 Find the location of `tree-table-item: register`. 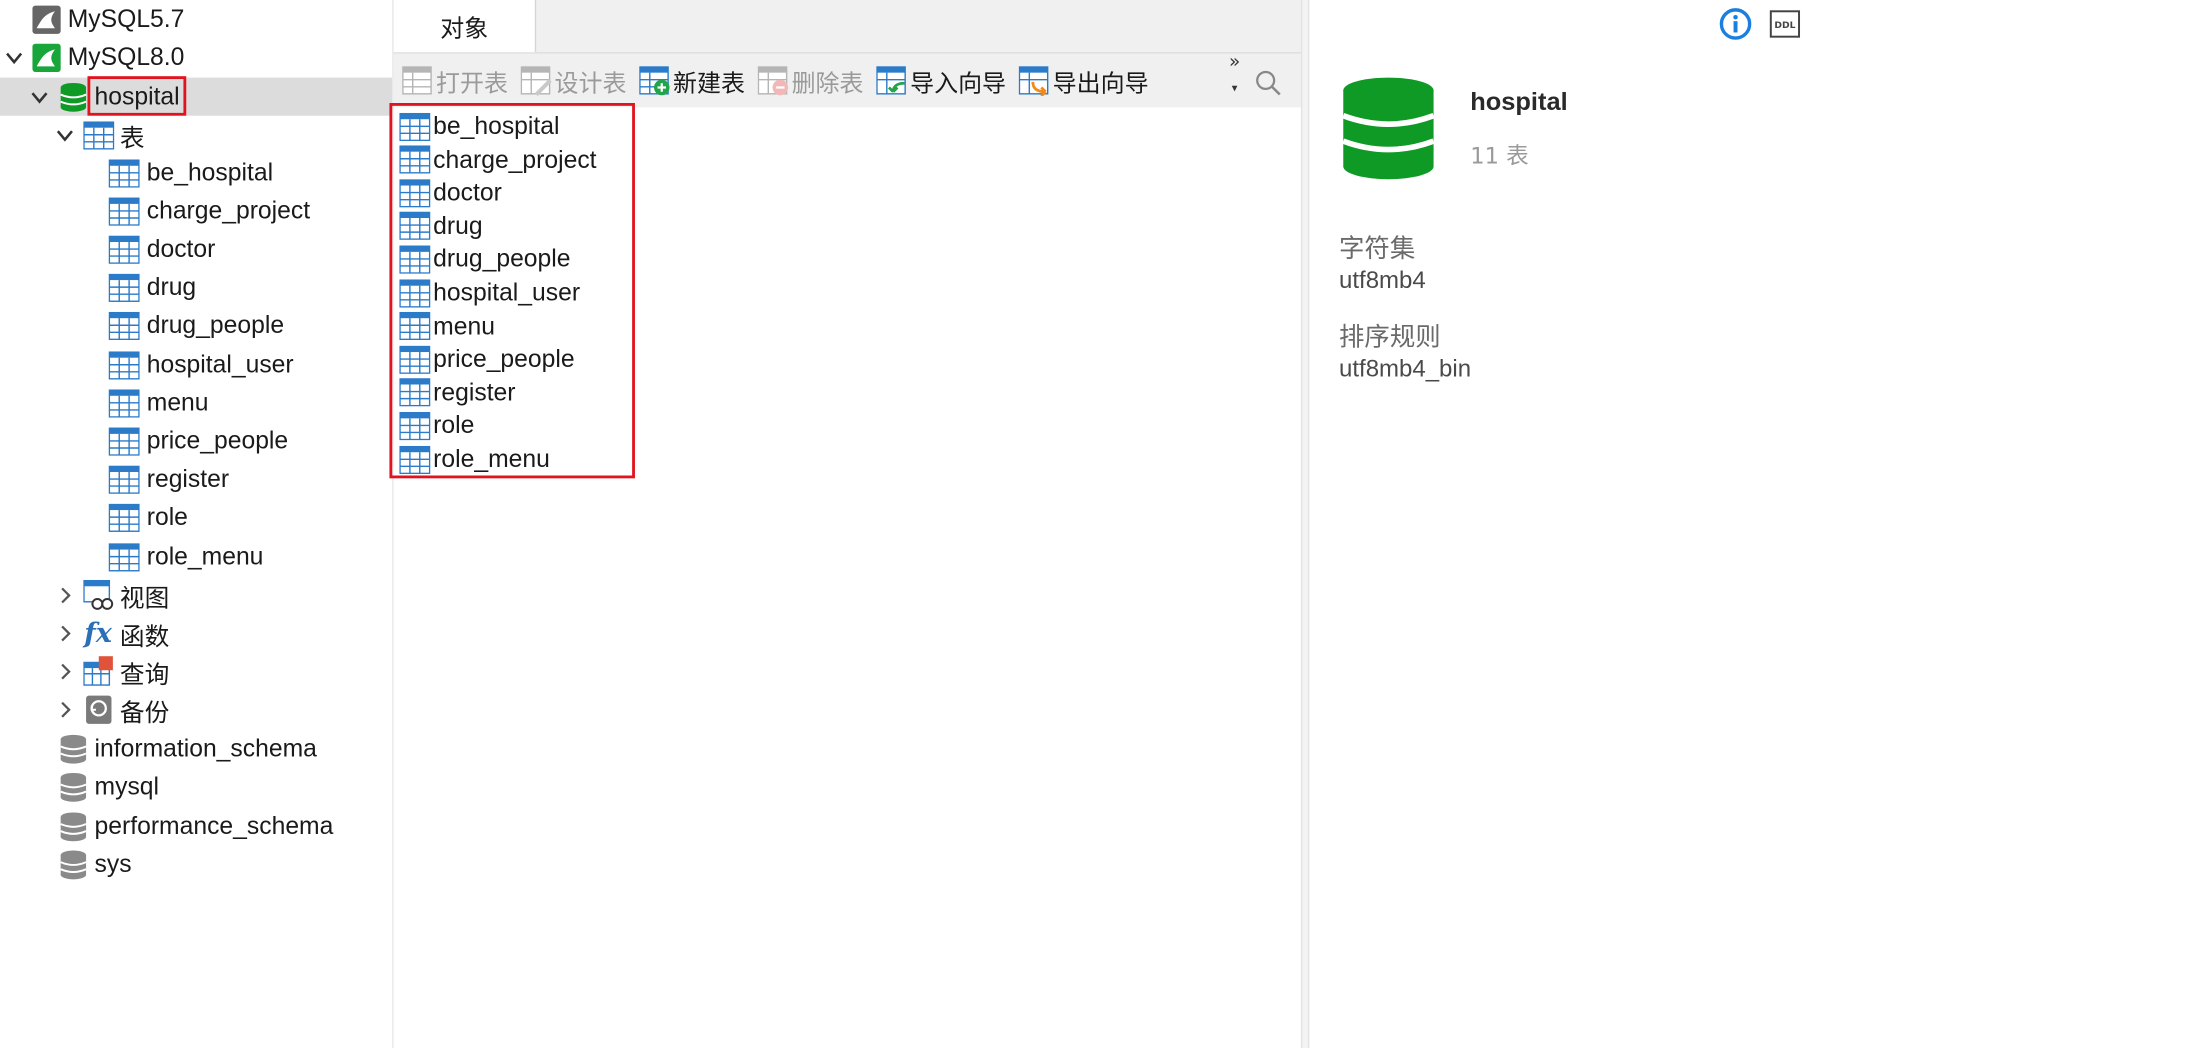

tree-table-item: register is located at coordinates (196, 479).